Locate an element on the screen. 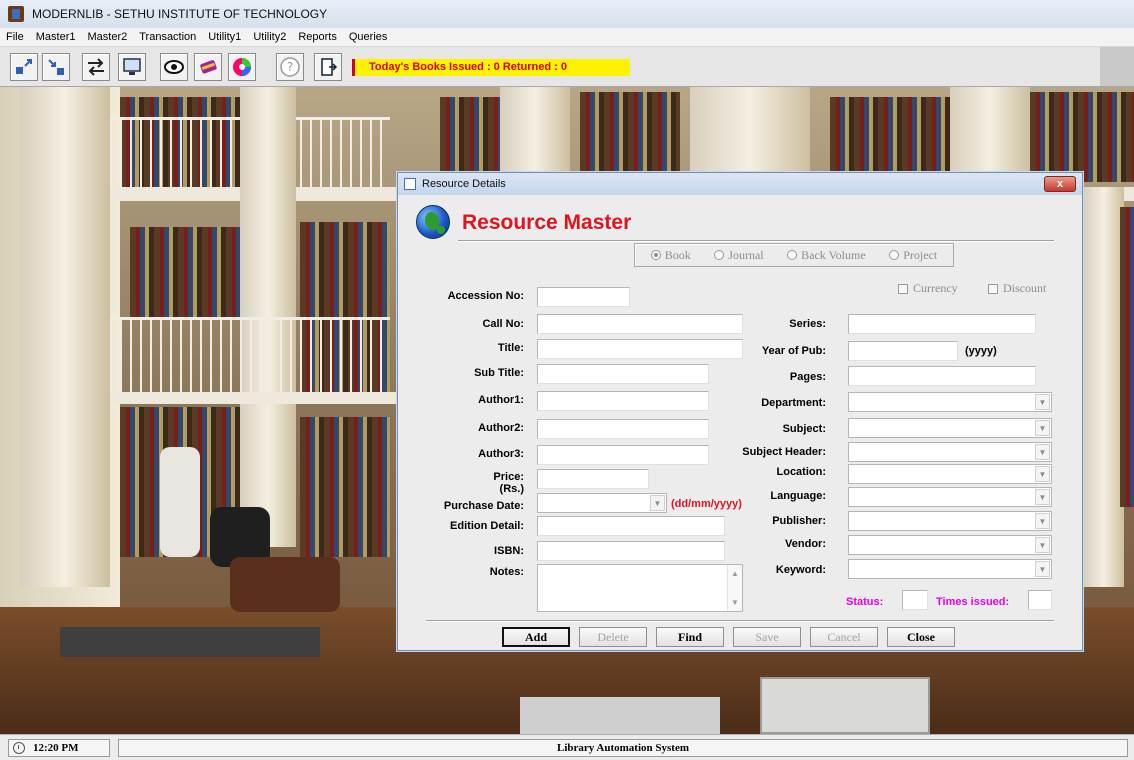 The image size is (1134, 760). notes-label: Notes: is located at coordinates (506, 572).